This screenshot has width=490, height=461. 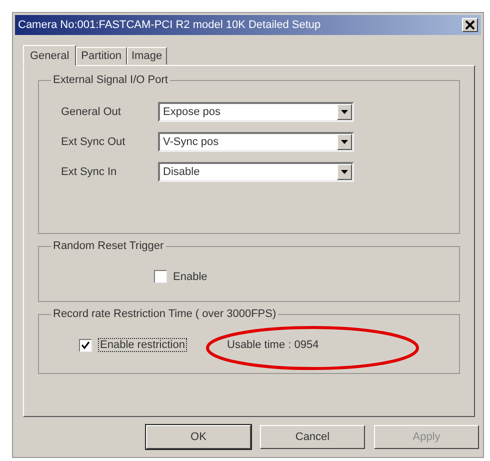 I want to click on checkbox-label: Enable restriction, so click(x=142, y=345).